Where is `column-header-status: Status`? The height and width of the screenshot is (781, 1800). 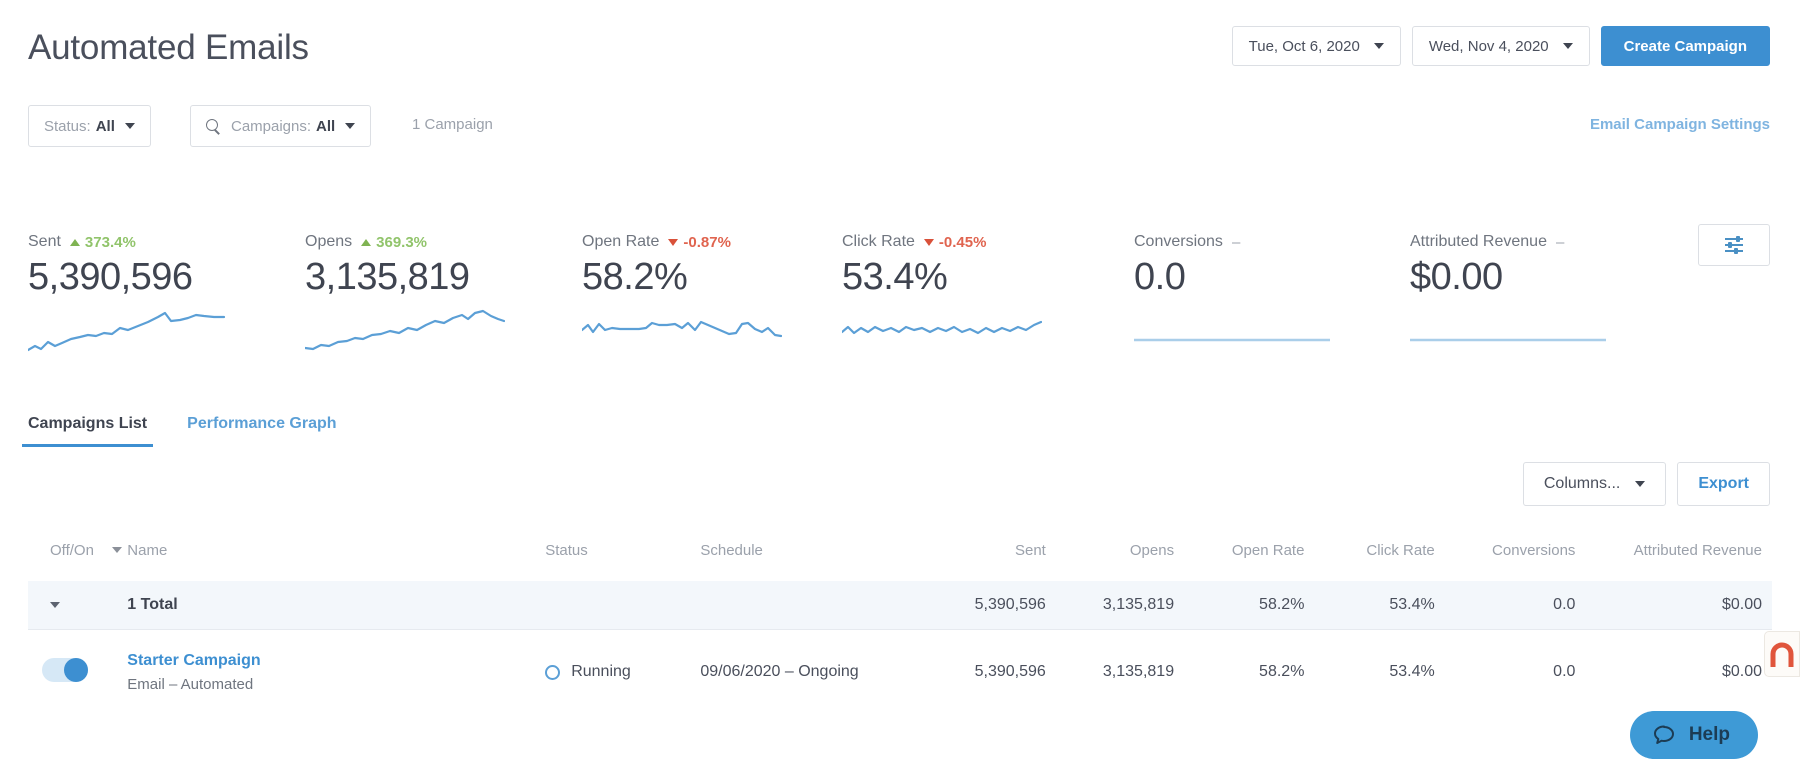
column-header-status: Status is located at coordinates (622, 557).